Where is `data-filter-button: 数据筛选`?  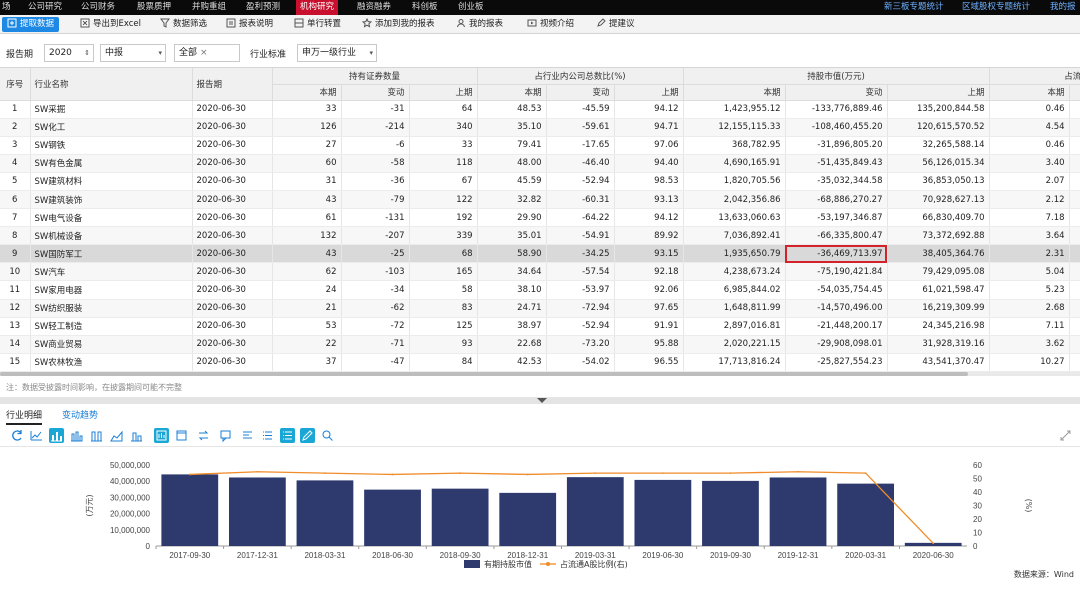 data-filter-button: 数据筛选 is located at coordinates (183, 24).